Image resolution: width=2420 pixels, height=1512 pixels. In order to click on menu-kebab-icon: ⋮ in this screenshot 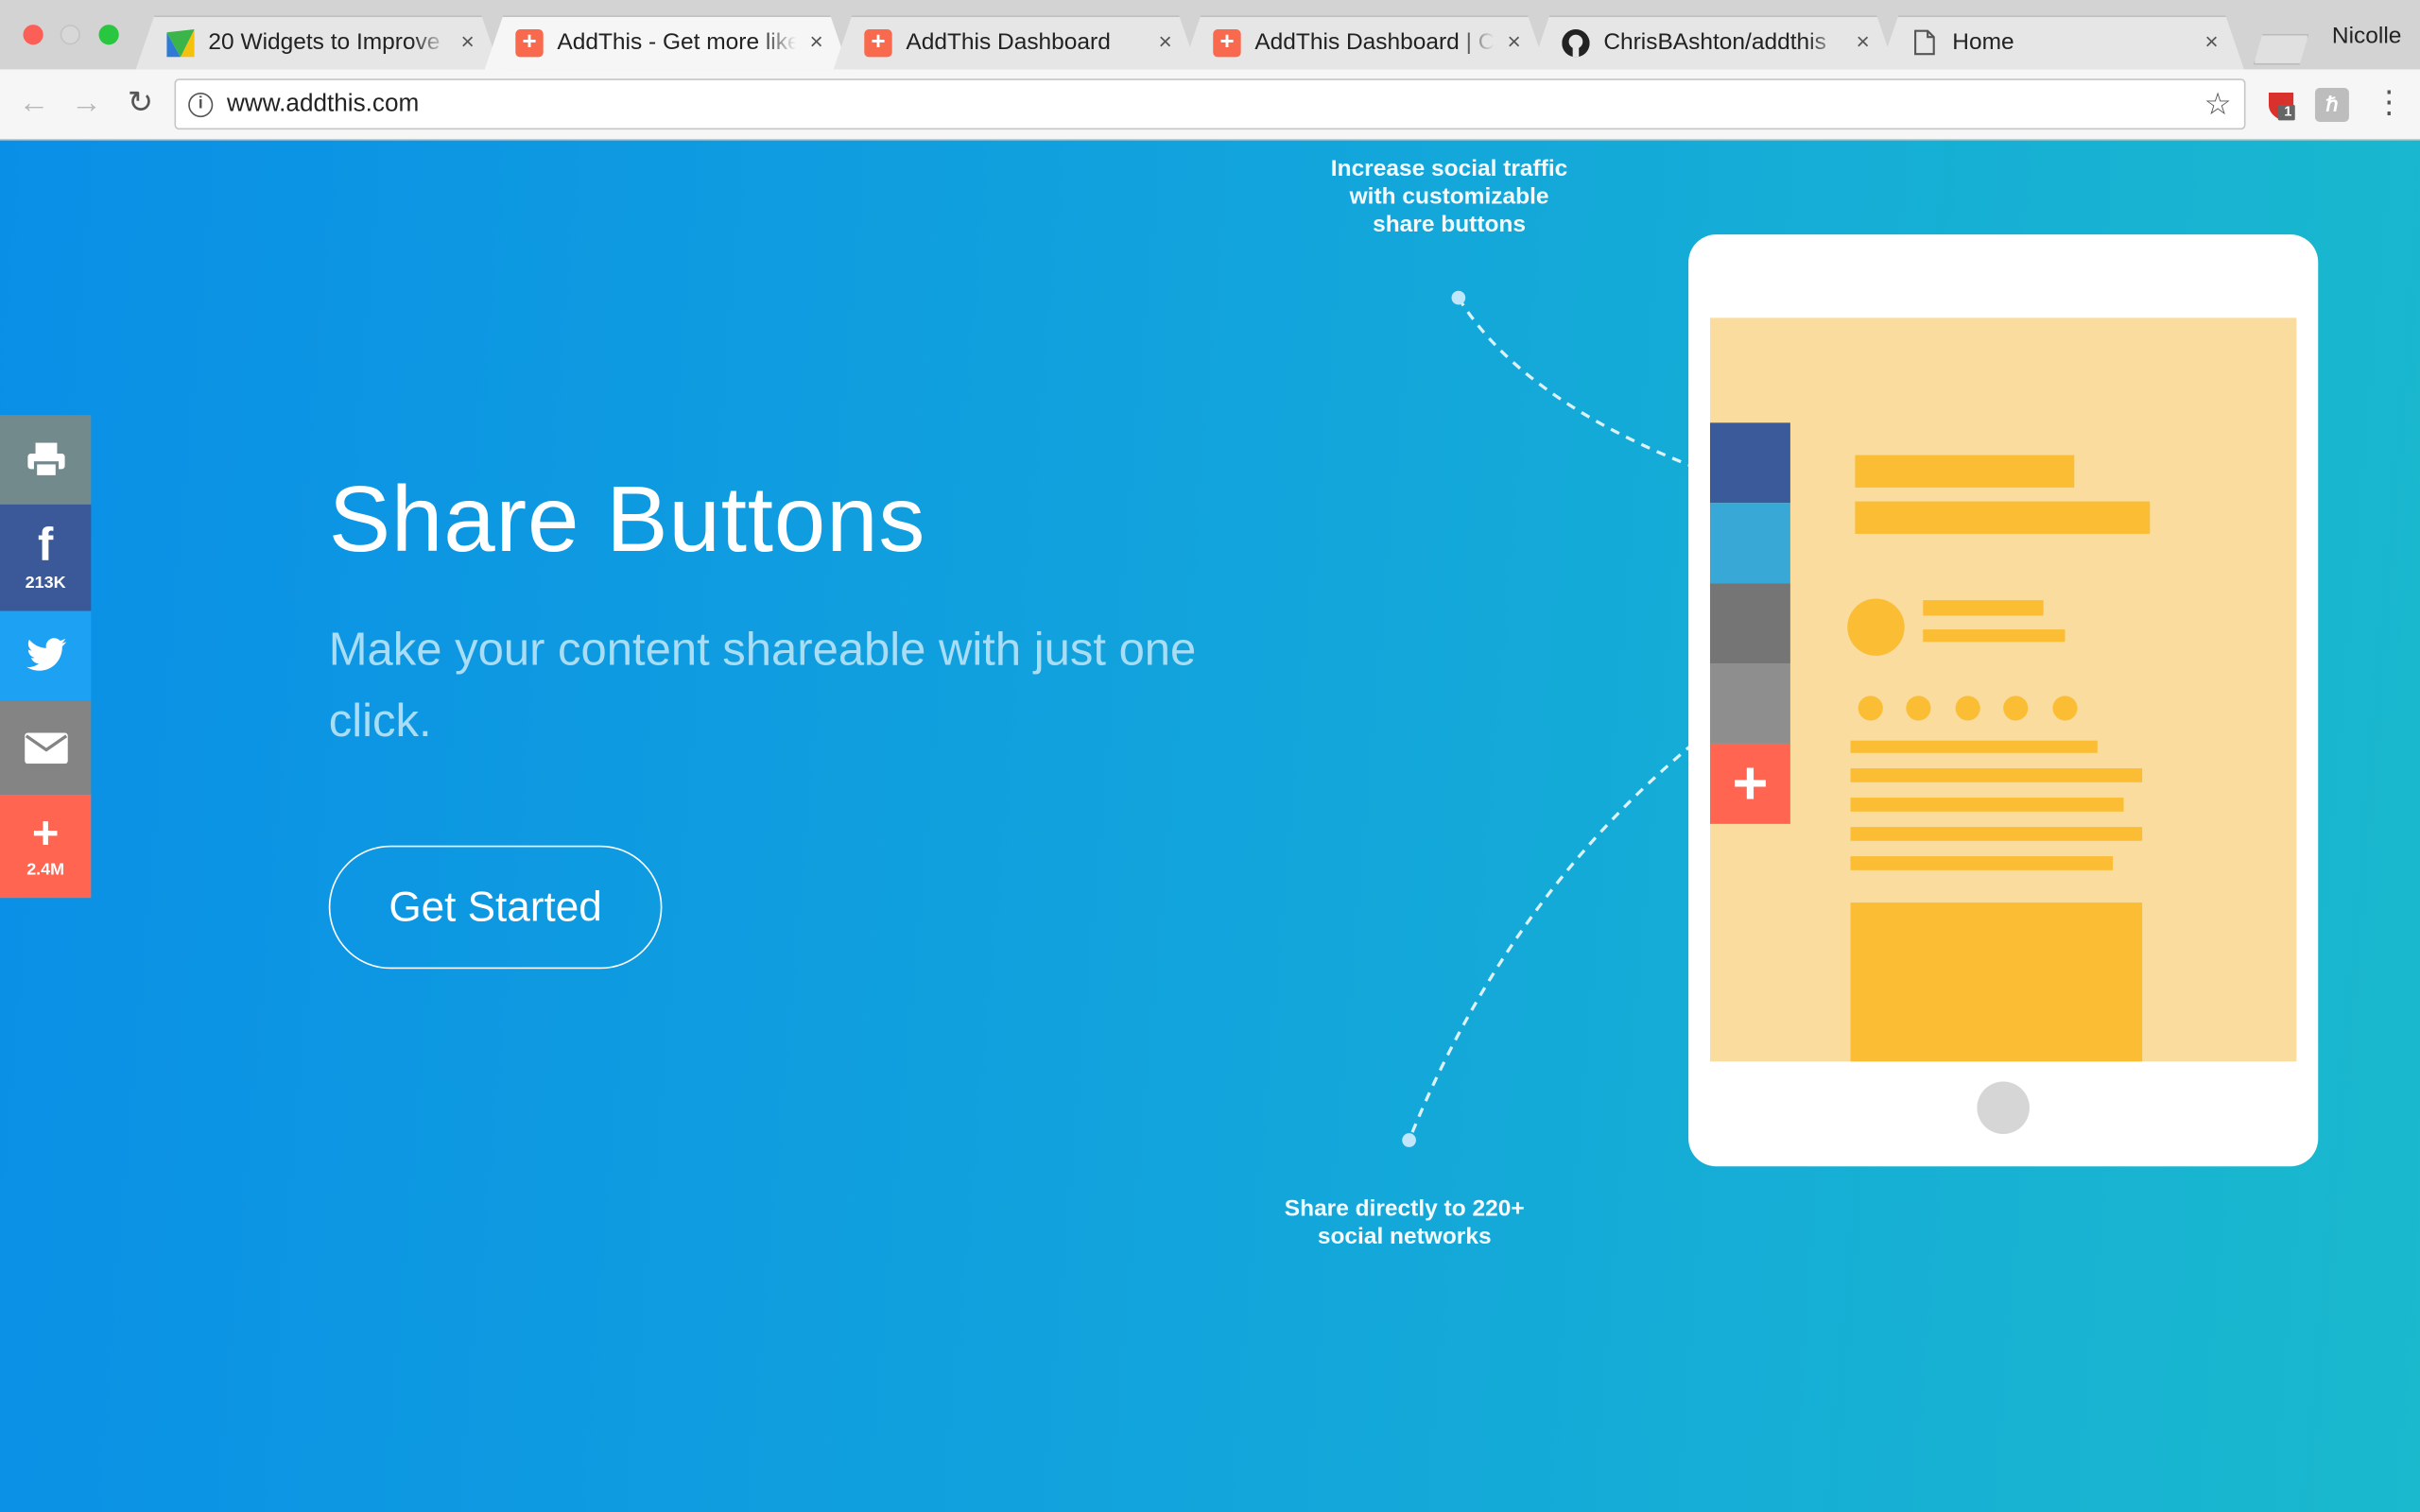, I will do `click(2389, 103)`.